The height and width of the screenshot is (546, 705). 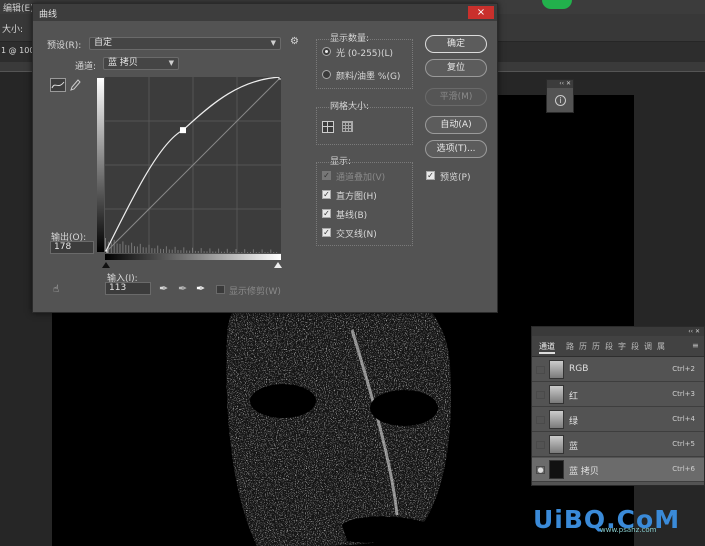 I want to click on pigment-radio, so click(x=326, y=74).